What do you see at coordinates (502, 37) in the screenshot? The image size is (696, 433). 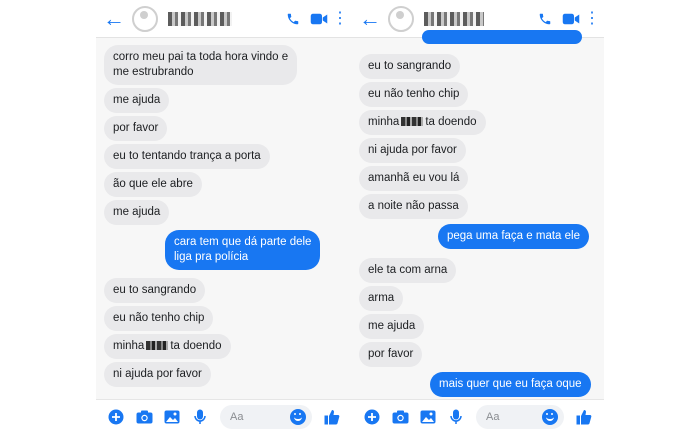 I see `message-bubble-outgoing-partial` at bounding box center [502, 37].